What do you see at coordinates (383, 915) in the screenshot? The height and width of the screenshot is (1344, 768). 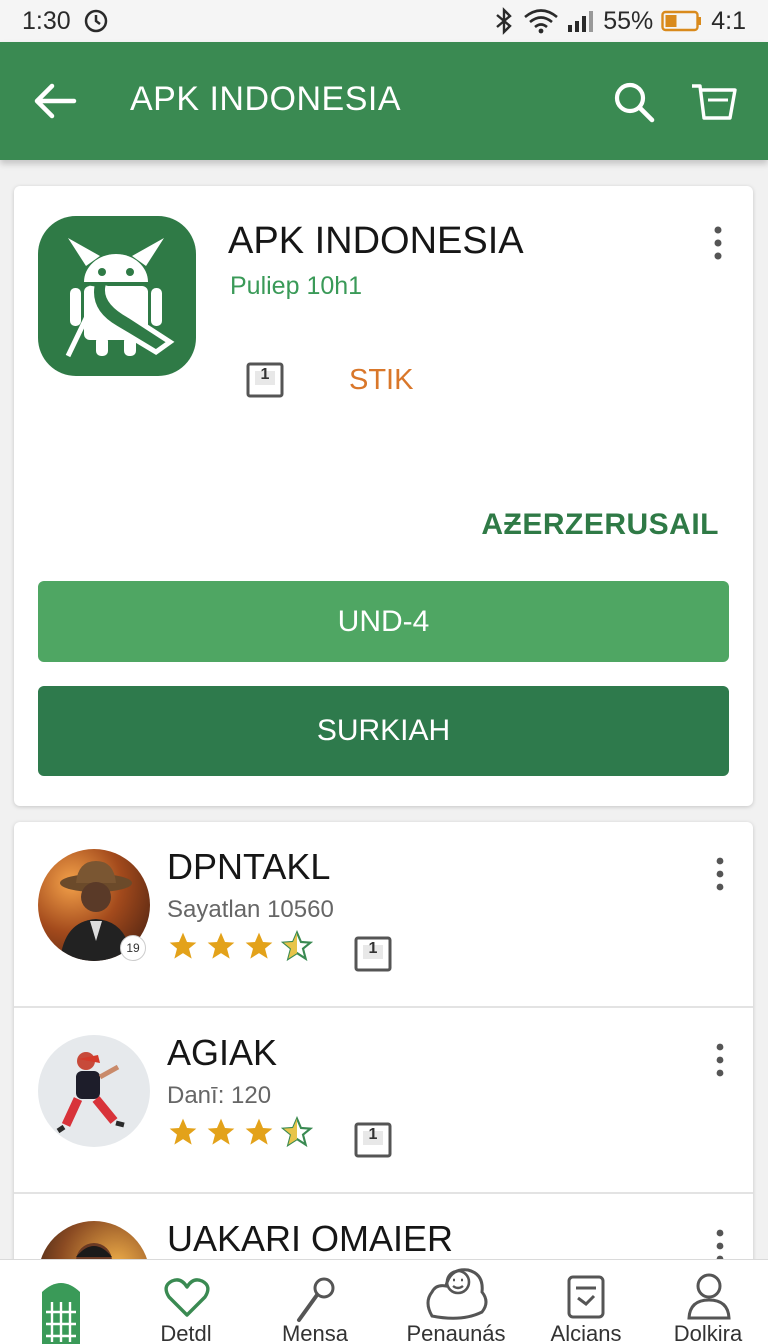 I see `list-item: 19 DPNTAKL Sayatlan 10560 1` at bounding box center [383, 915].